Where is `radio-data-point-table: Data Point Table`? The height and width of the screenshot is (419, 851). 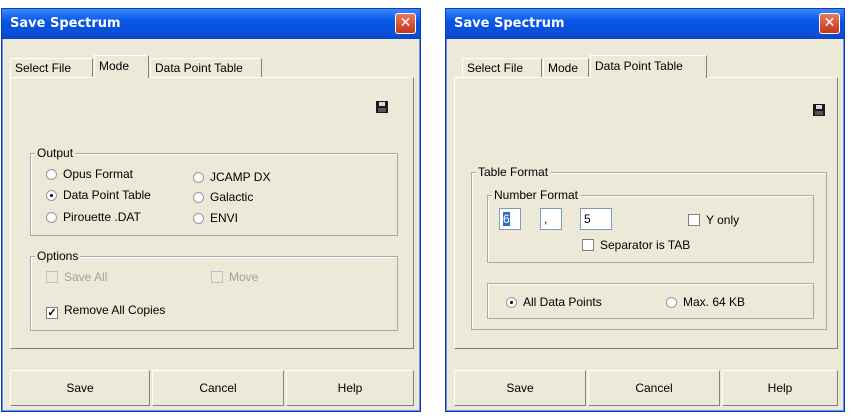
radio-data-point-table: Data Point Table is located at coordinates (98, 195).